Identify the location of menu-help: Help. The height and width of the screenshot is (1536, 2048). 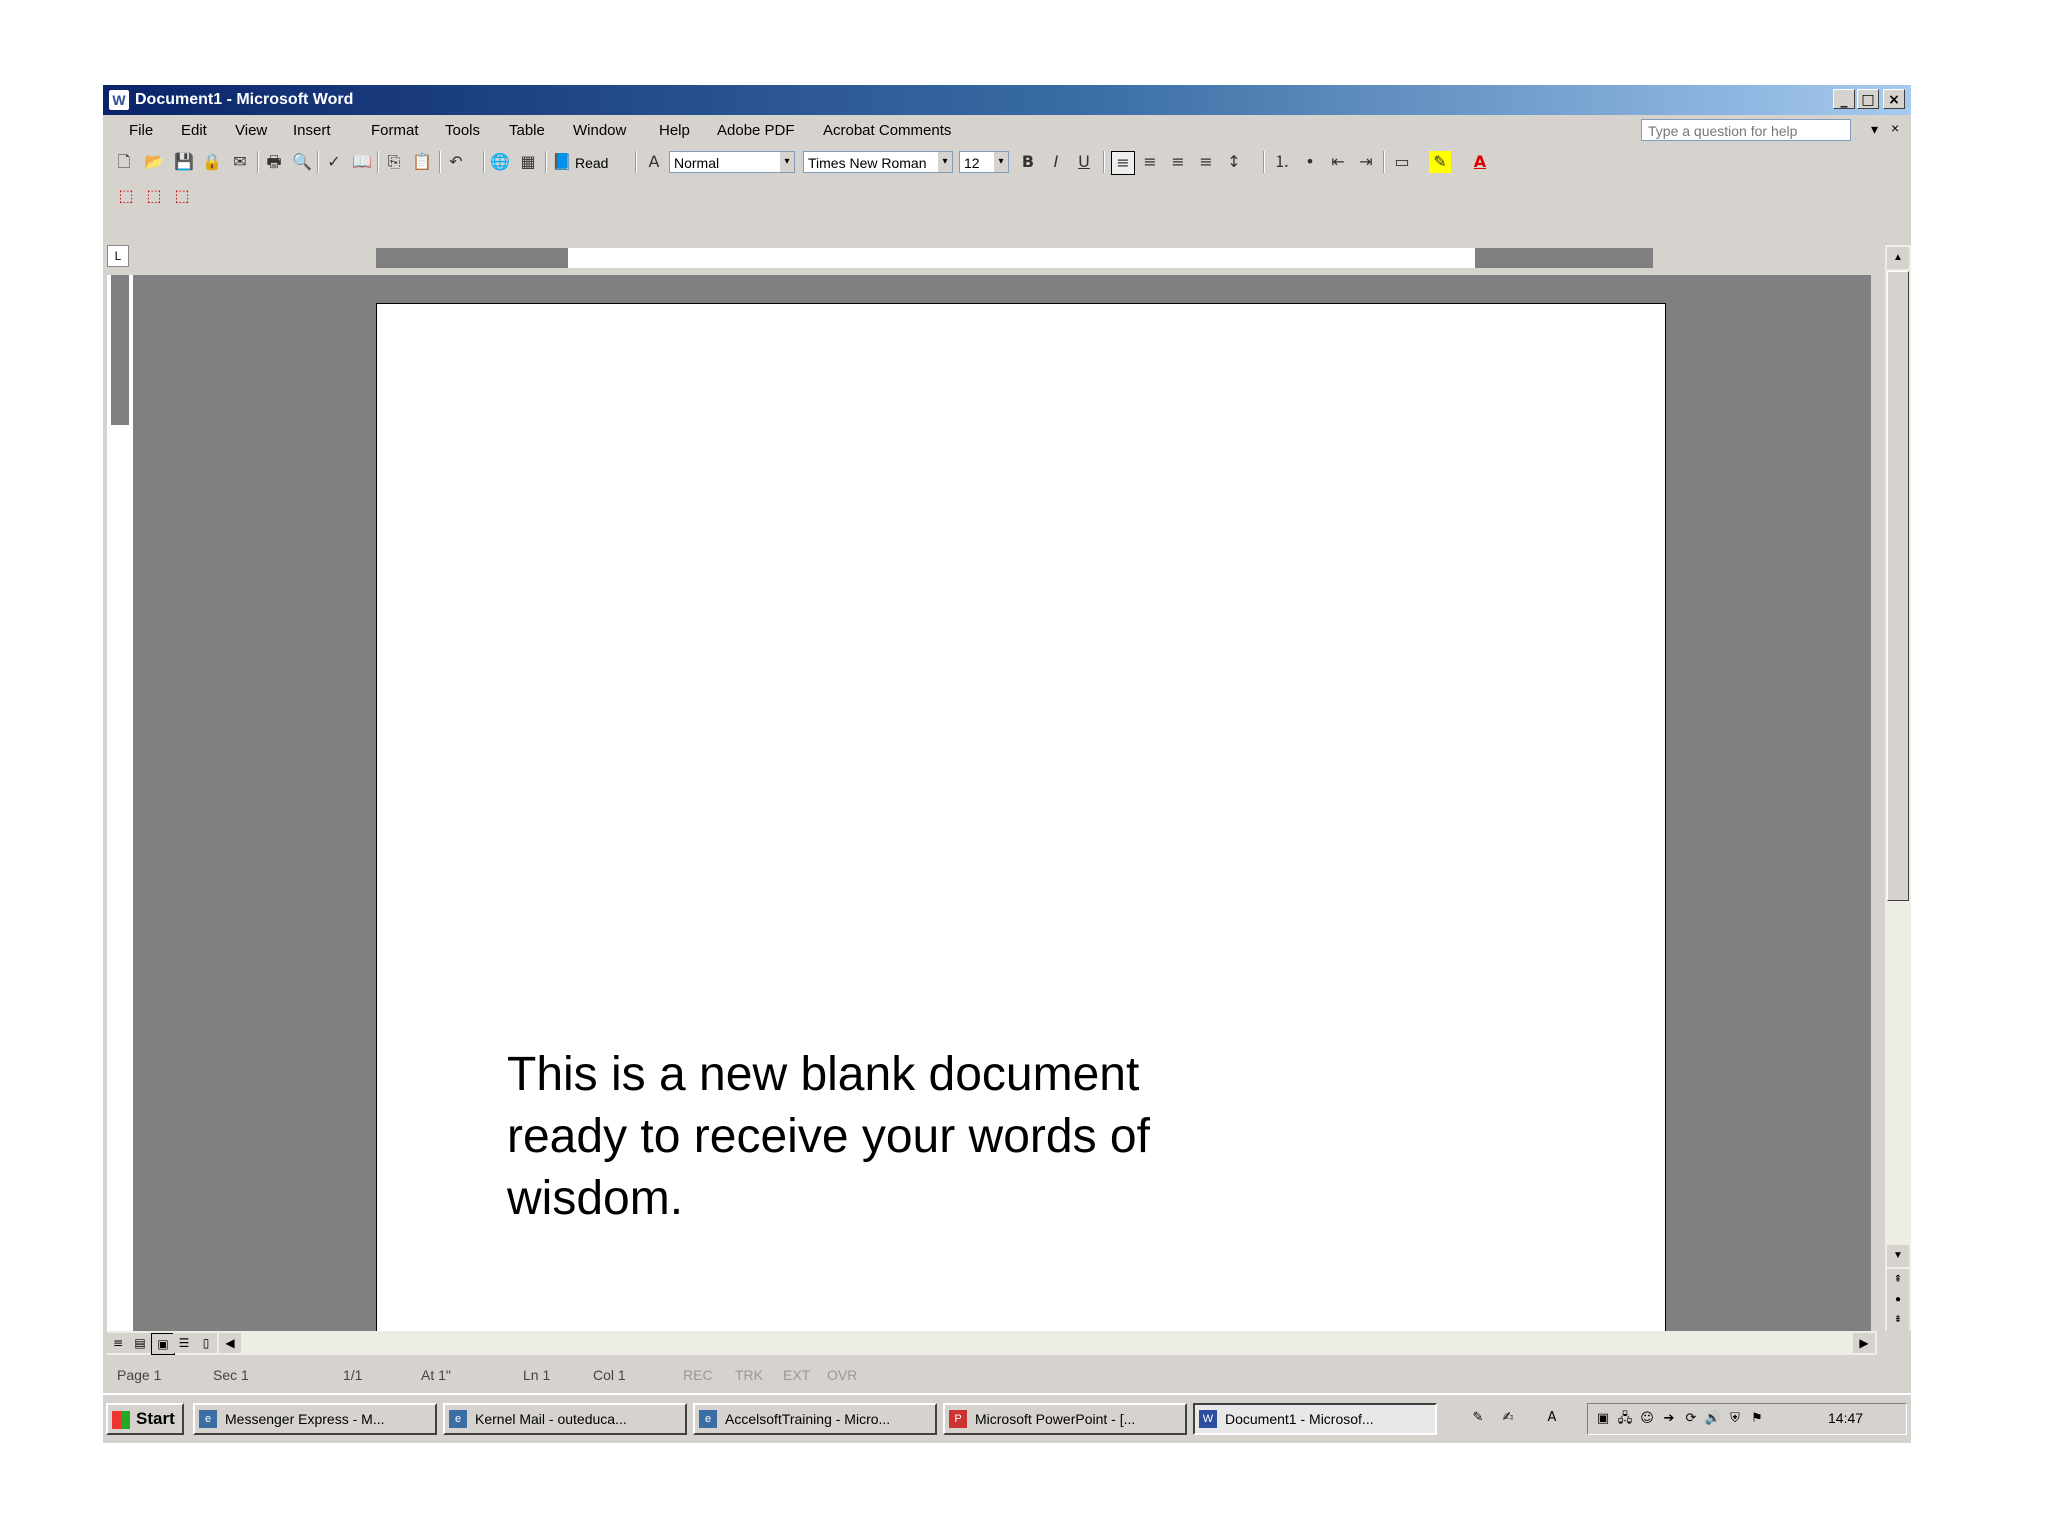
(674, 130).